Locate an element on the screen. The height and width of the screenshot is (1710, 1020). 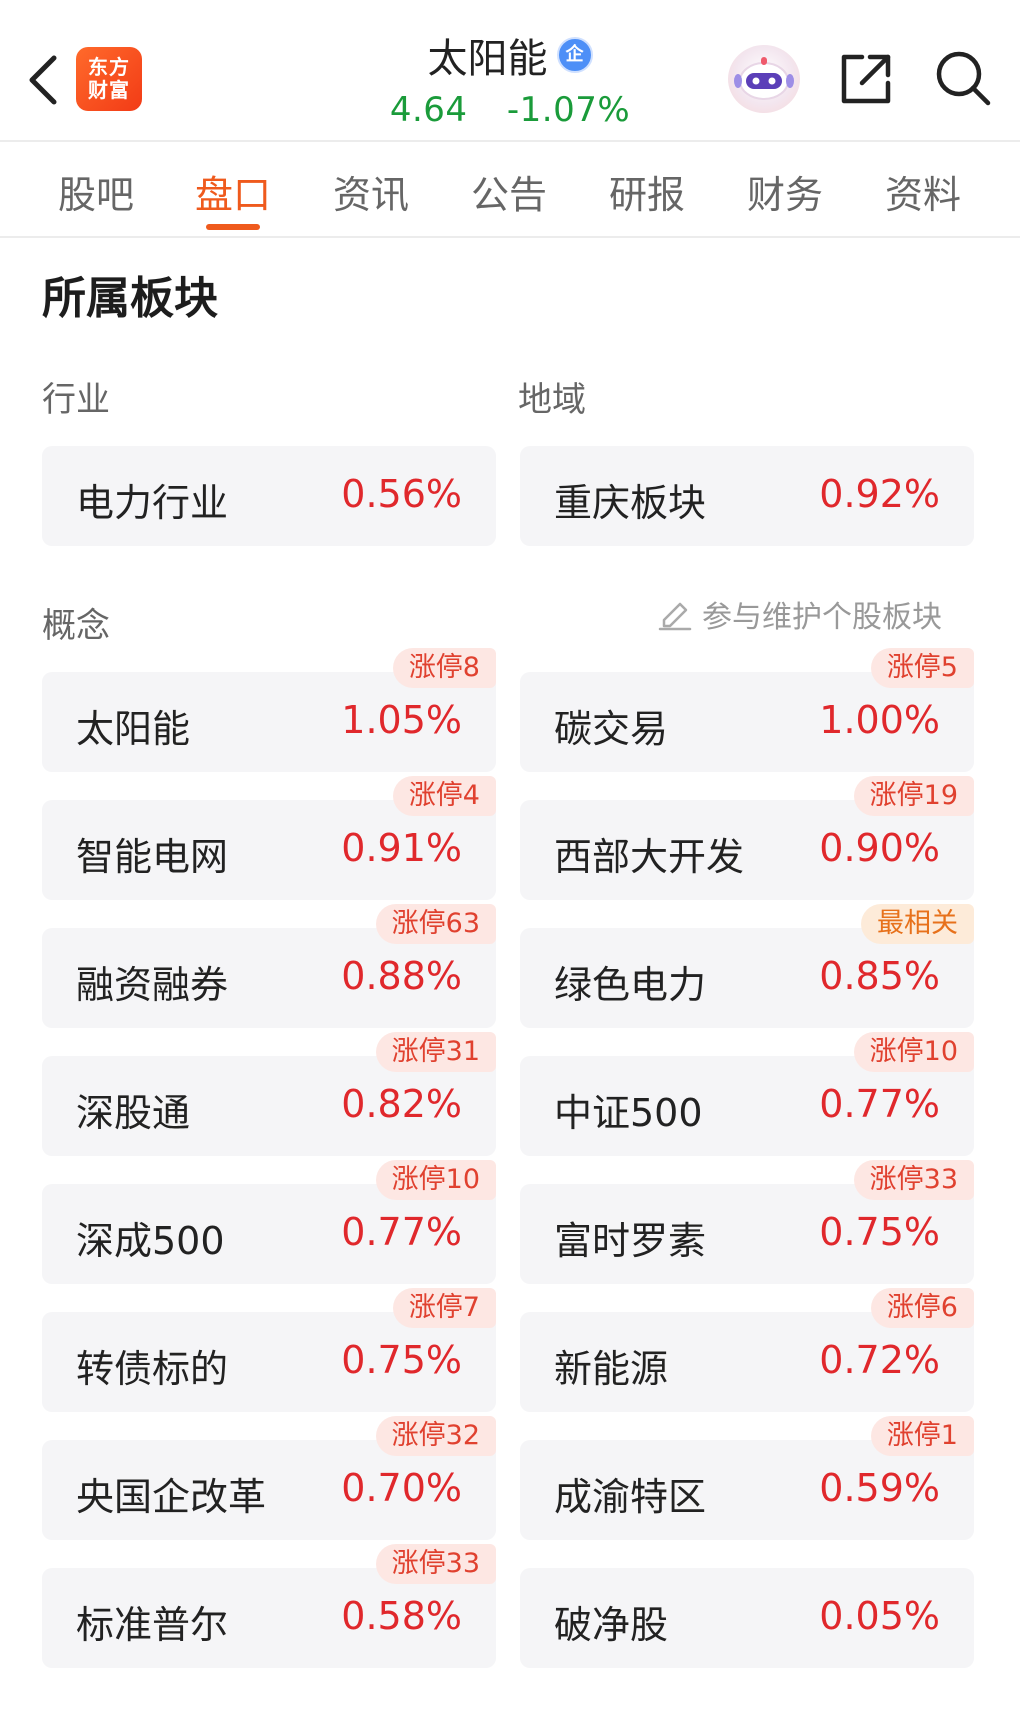
concept-card: 转债标的 0.75% 涨停7 is located at coordinates (269, 1350).